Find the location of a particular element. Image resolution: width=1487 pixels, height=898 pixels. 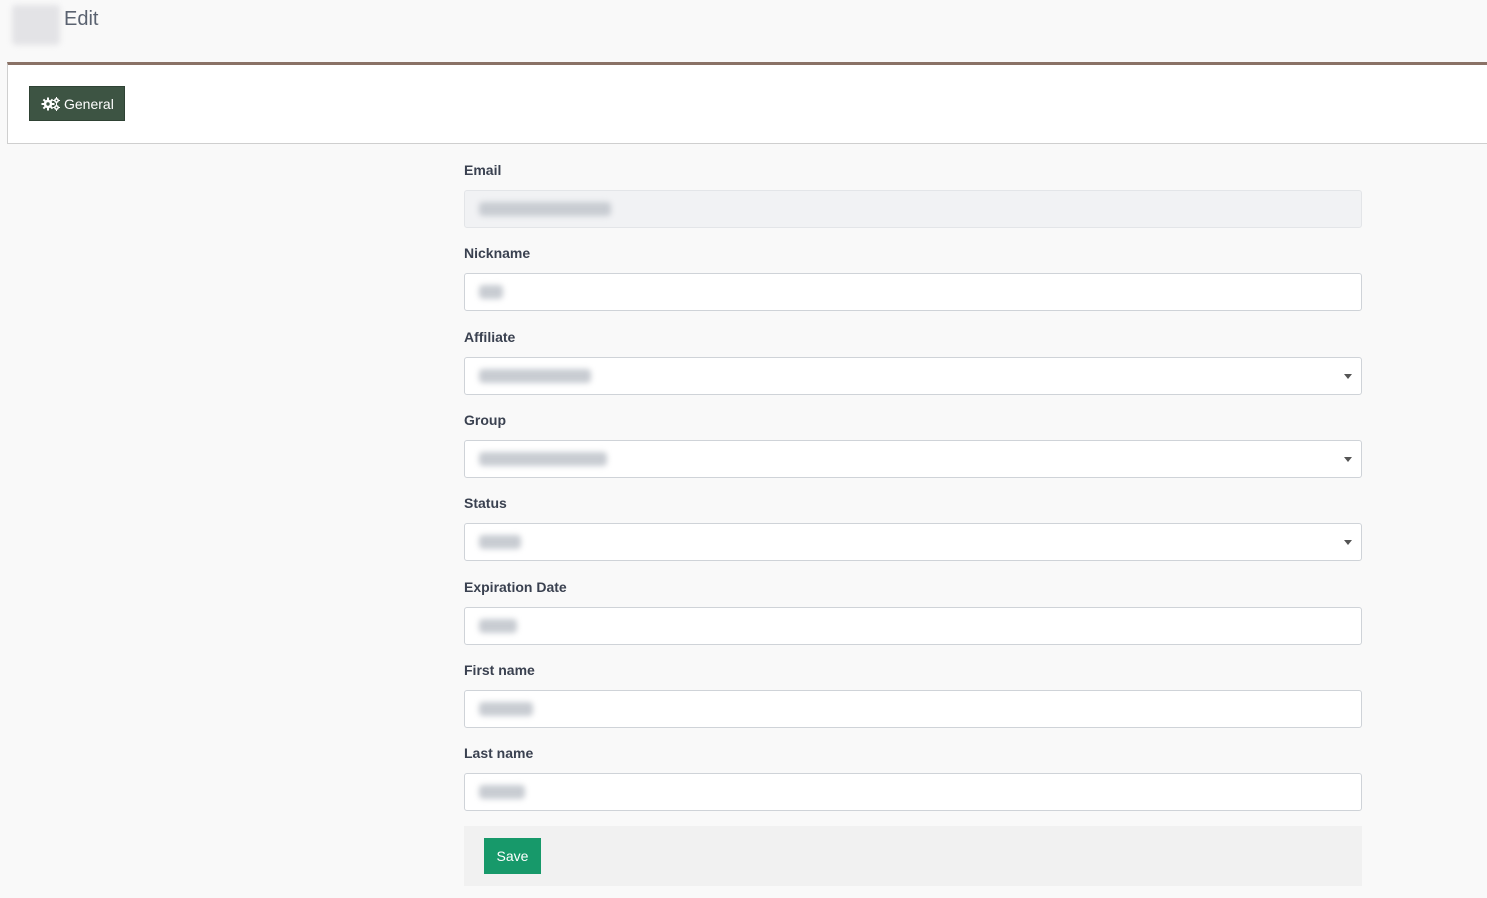

first-name-input is located at coordinates (913, 709).